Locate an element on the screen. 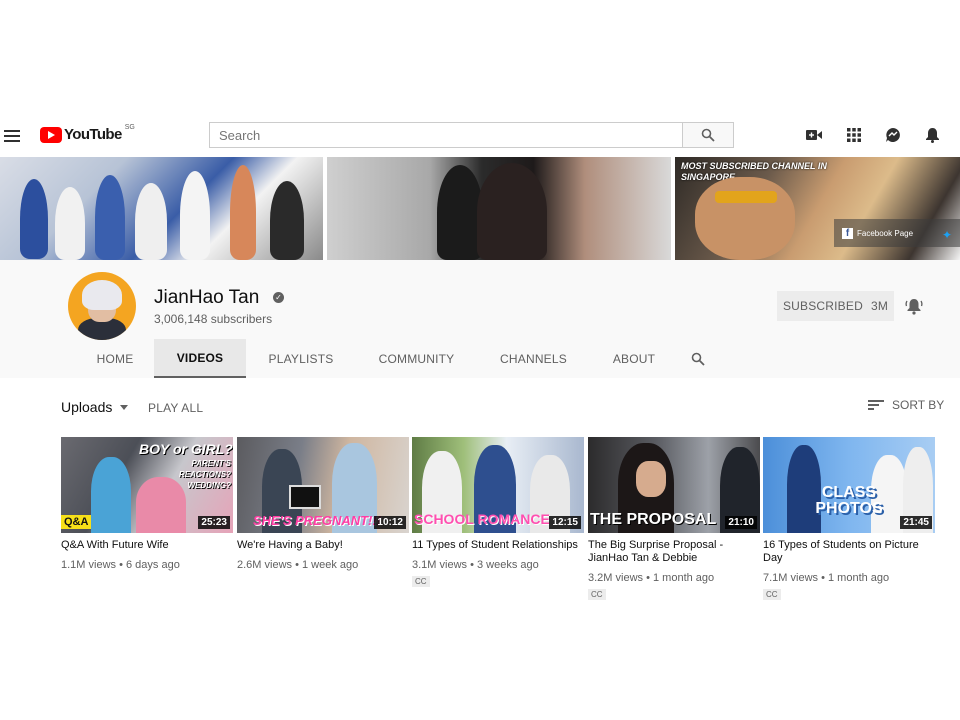 The width and height of the screenshot is (960, 720). channel-name: JianHao Tan is located at coordinates (207, 297).